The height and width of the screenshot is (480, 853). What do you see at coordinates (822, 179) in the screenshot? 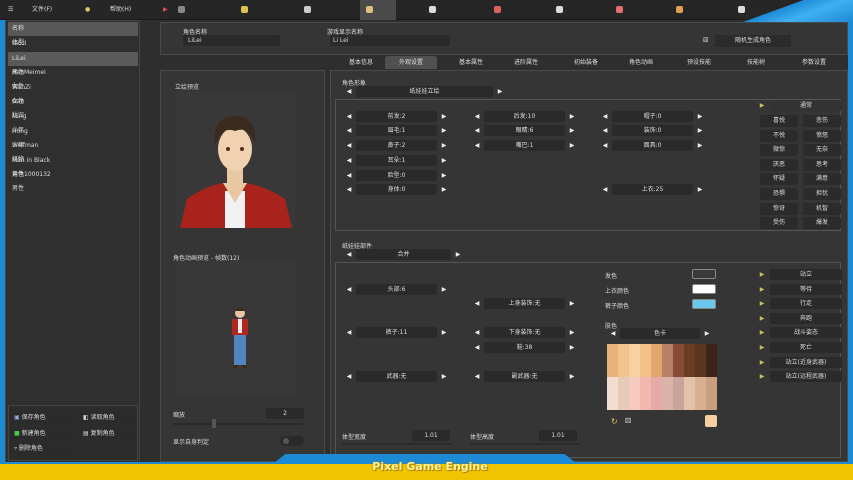
I see `expression-button: 满意` at bounding box center [822, 179].